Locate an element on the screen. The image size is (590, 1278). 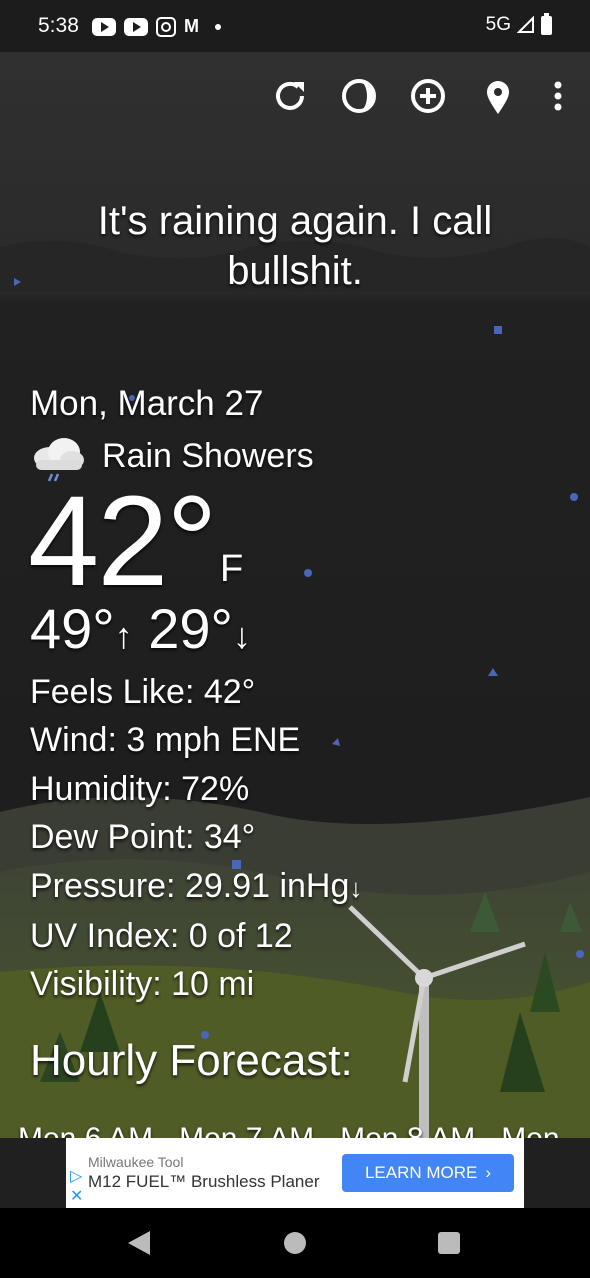
hourly-item: Mon 7 AM is located at coordinates (246, 1130).